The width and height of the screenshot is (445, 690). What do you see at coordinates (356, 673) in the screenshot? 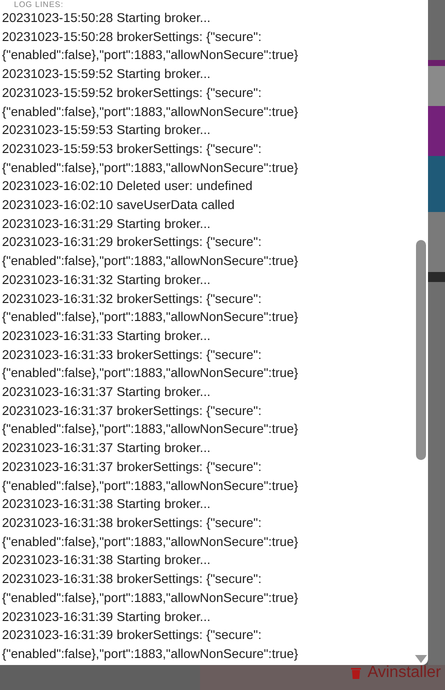
I see `trash-icon` at bounding box center [356, 673].